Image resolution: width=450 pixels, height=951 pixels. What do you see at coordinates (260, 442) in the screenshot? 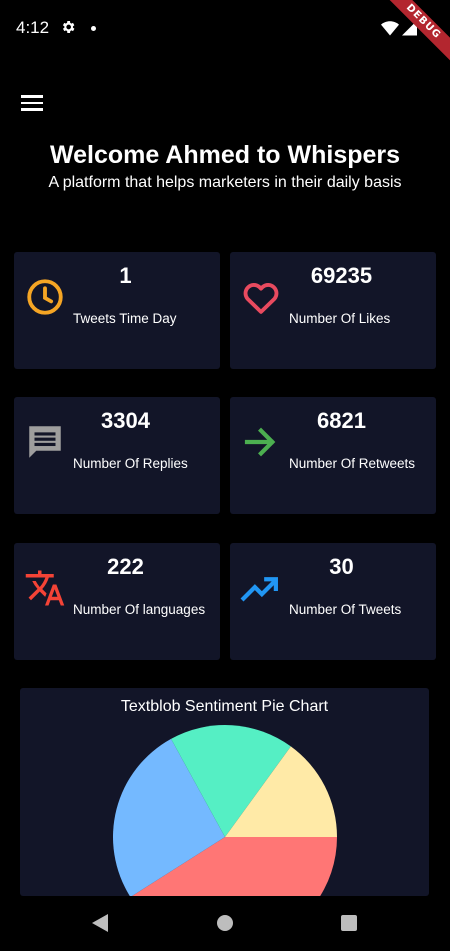
I see `arrow-right-icon` at bounding box center [260, 442].